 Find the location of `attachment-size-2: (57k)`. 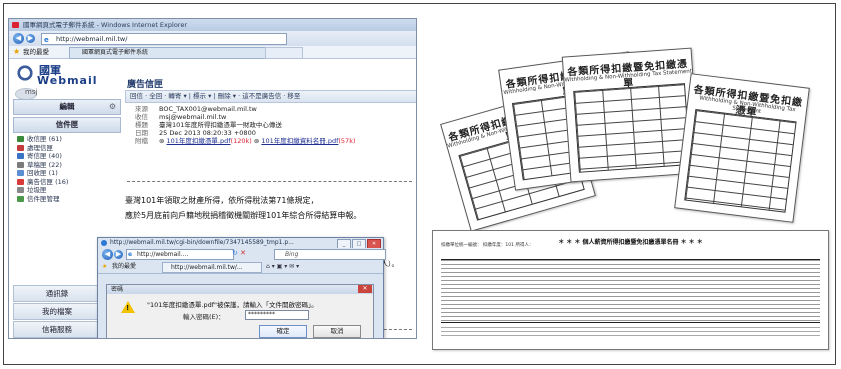

attachment-size-2: (57k) is located at coordinates (347, 141).